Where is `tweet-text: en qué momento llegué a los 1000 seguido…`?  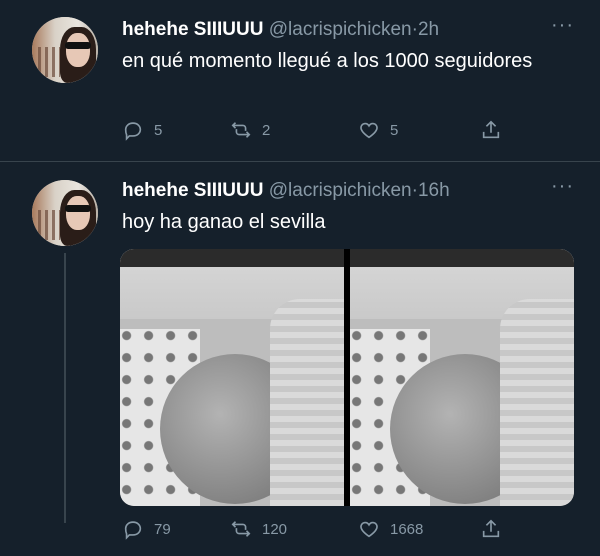 tweet-text: en qué momento llegué a los 1000 seguido… is located at coordinates (327, 61).